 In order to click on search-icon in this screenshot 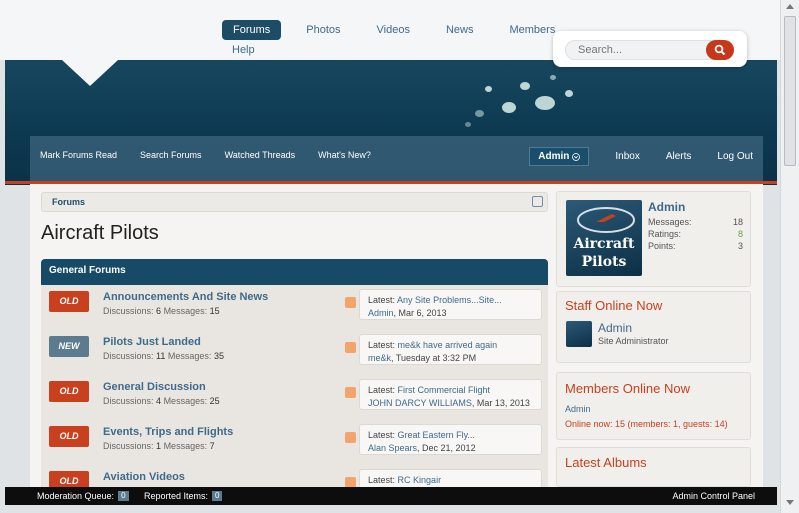, I will do `click(720, 50)`.